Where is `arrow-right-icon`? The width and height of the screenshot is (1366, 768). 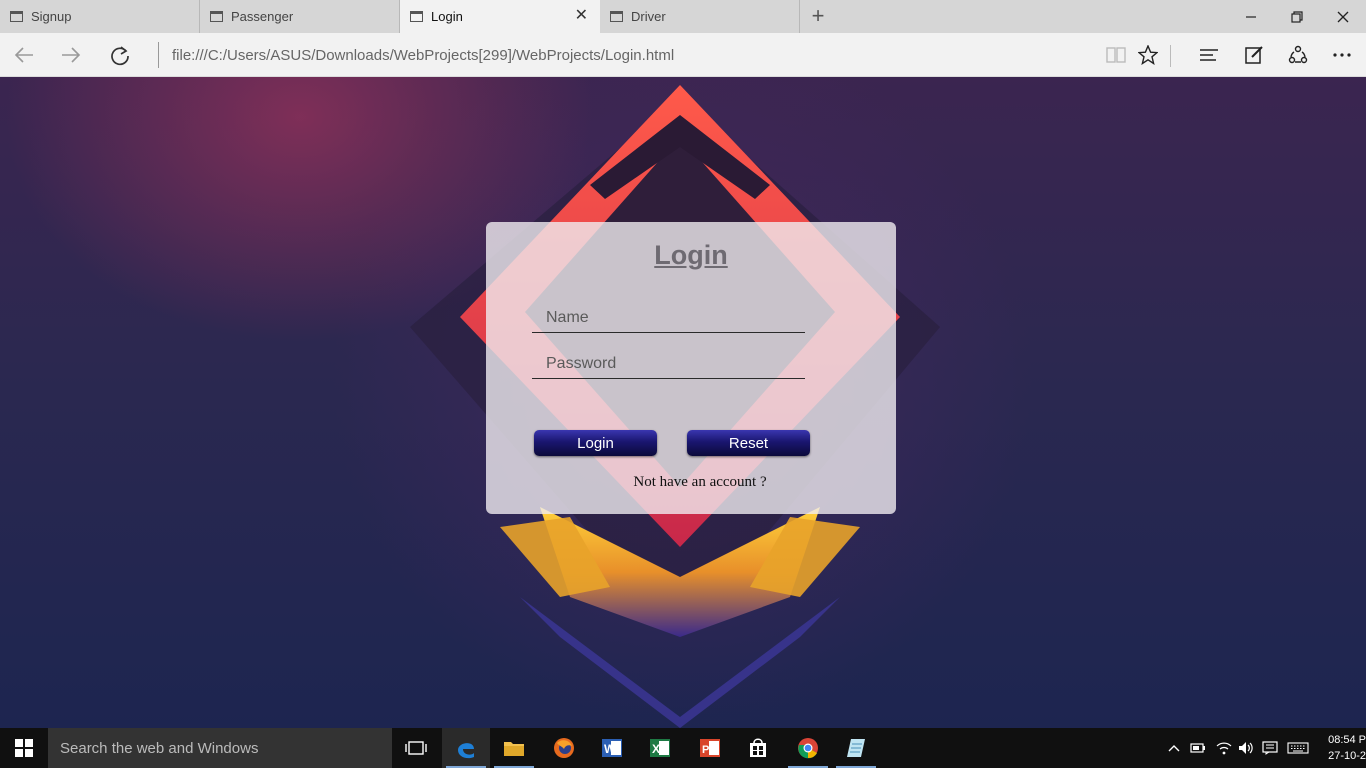 arrow-right-icon is located at coordinates (71, 55).